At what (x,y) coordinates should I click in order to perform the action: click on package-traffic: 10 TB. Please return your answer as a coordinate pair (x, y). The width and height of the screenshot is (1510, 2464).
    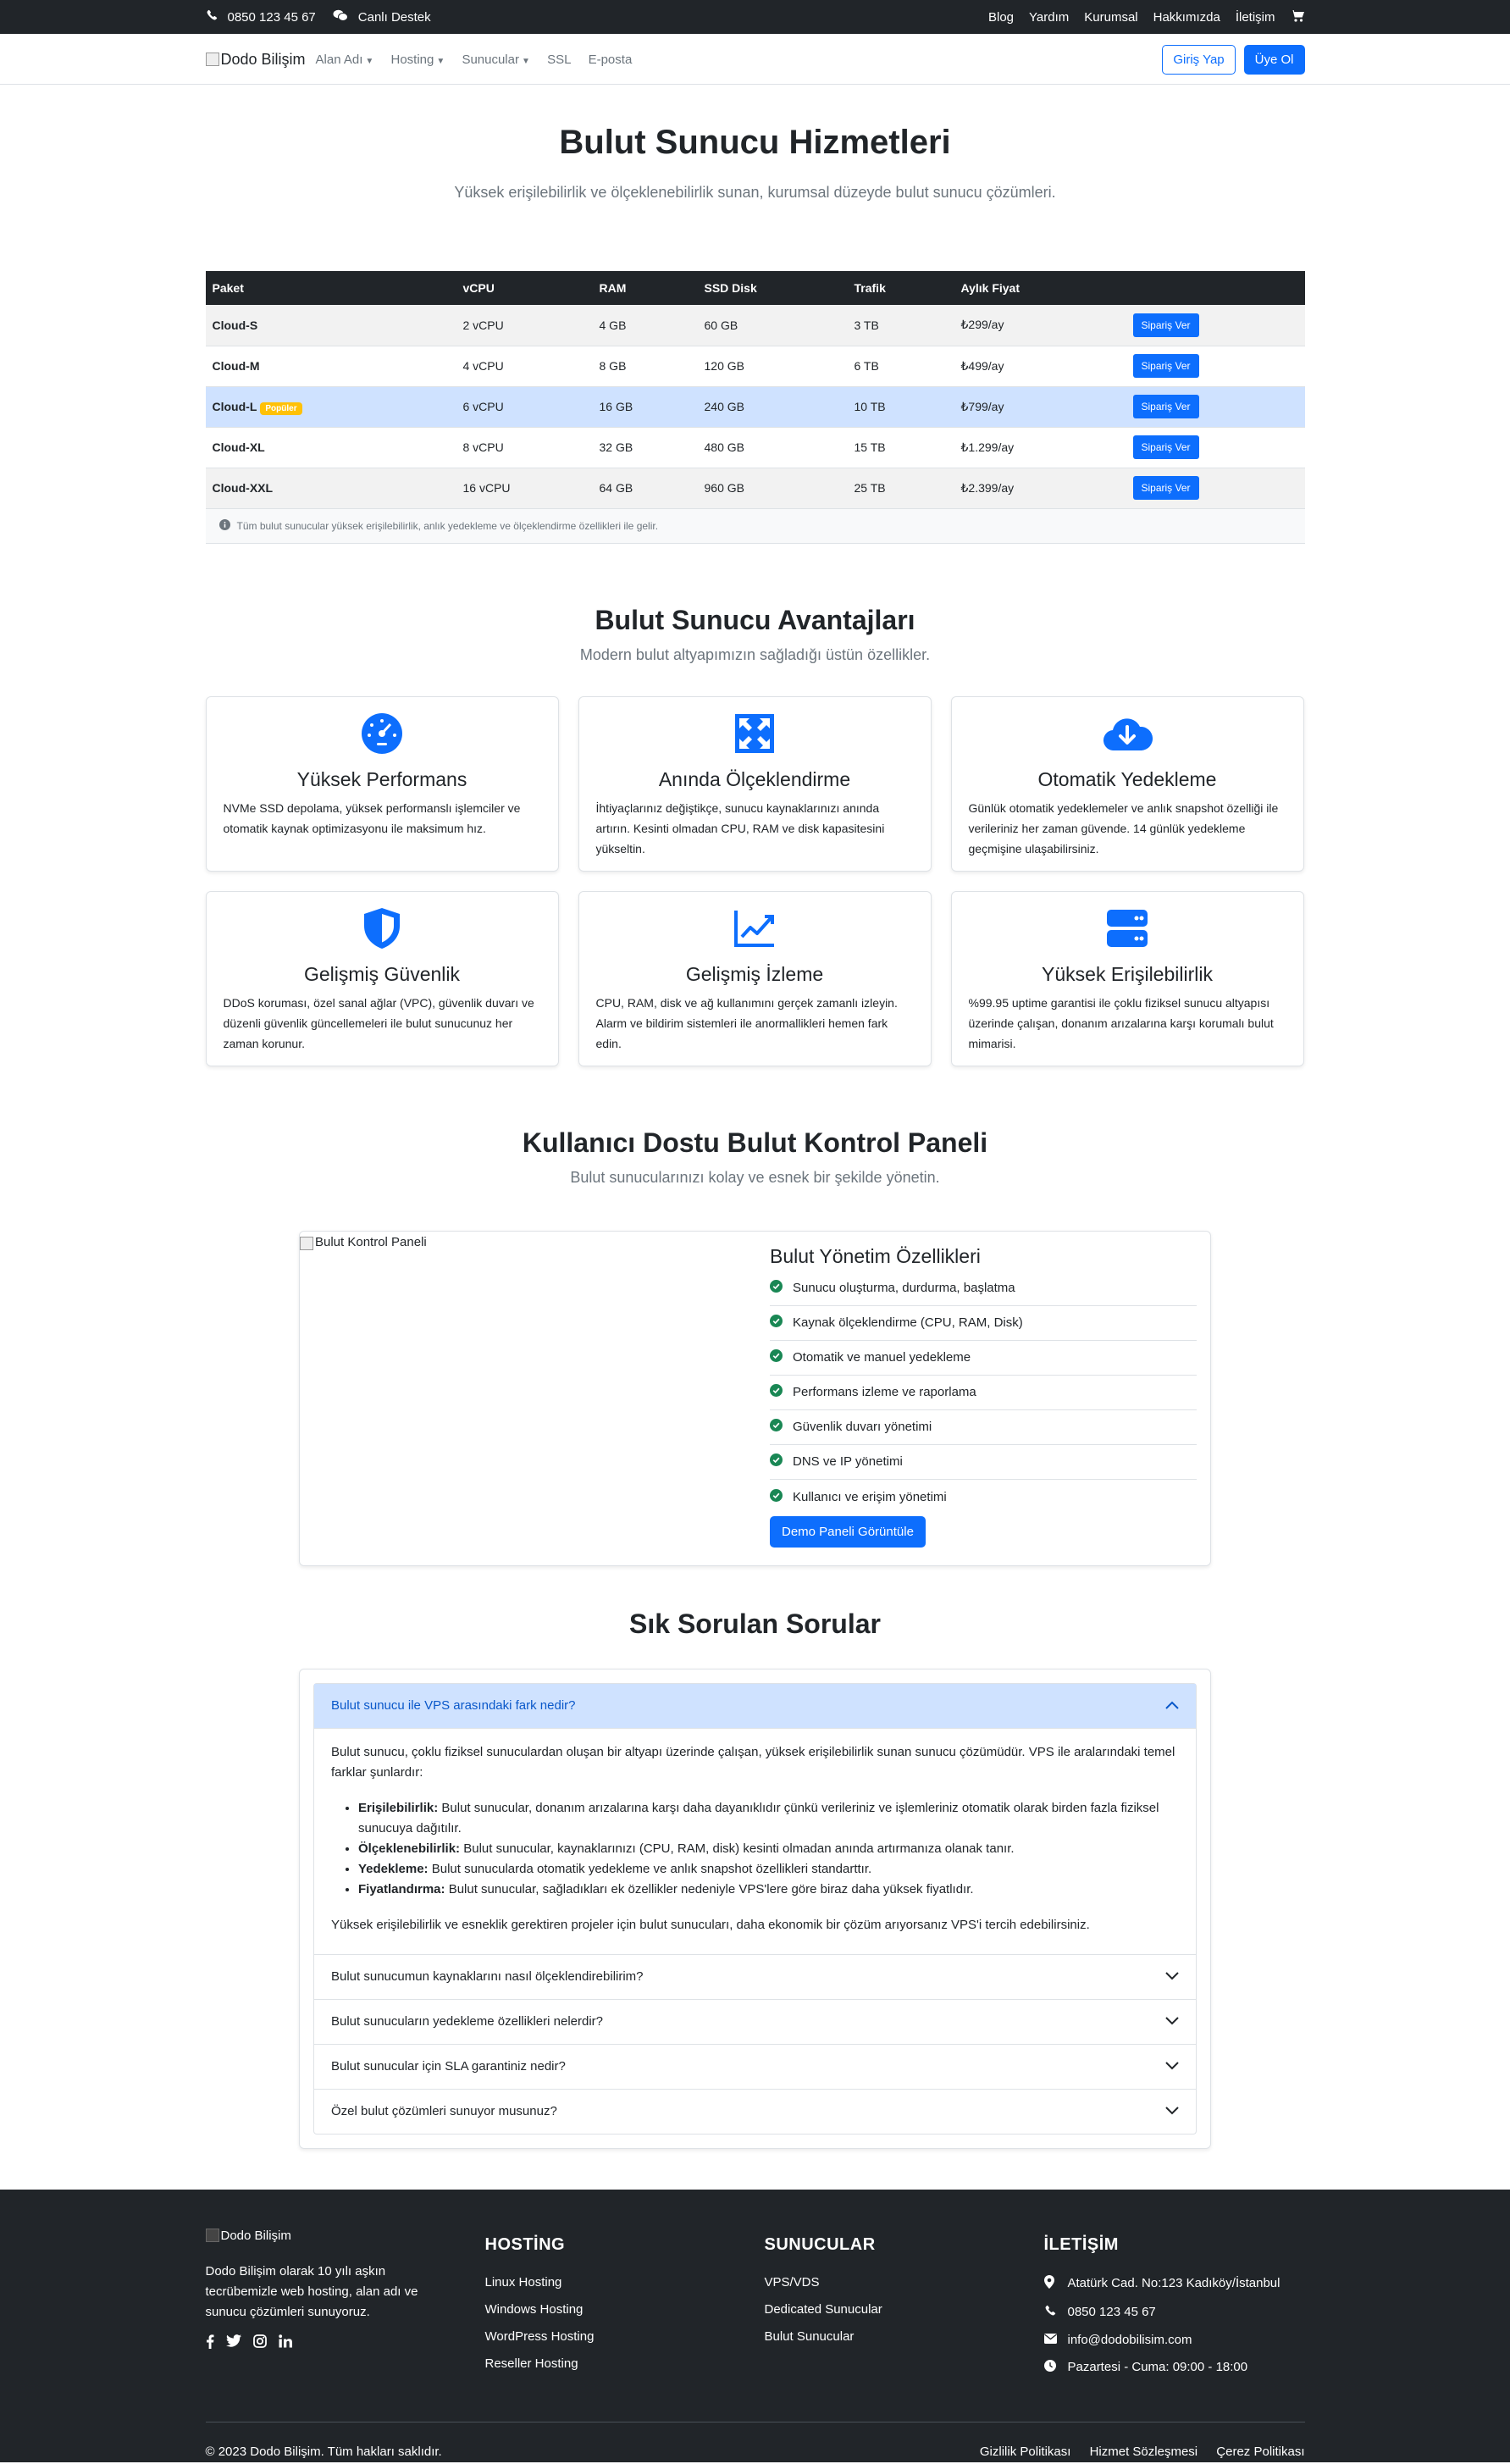
    Looking at the image, I should click on (900, 407).